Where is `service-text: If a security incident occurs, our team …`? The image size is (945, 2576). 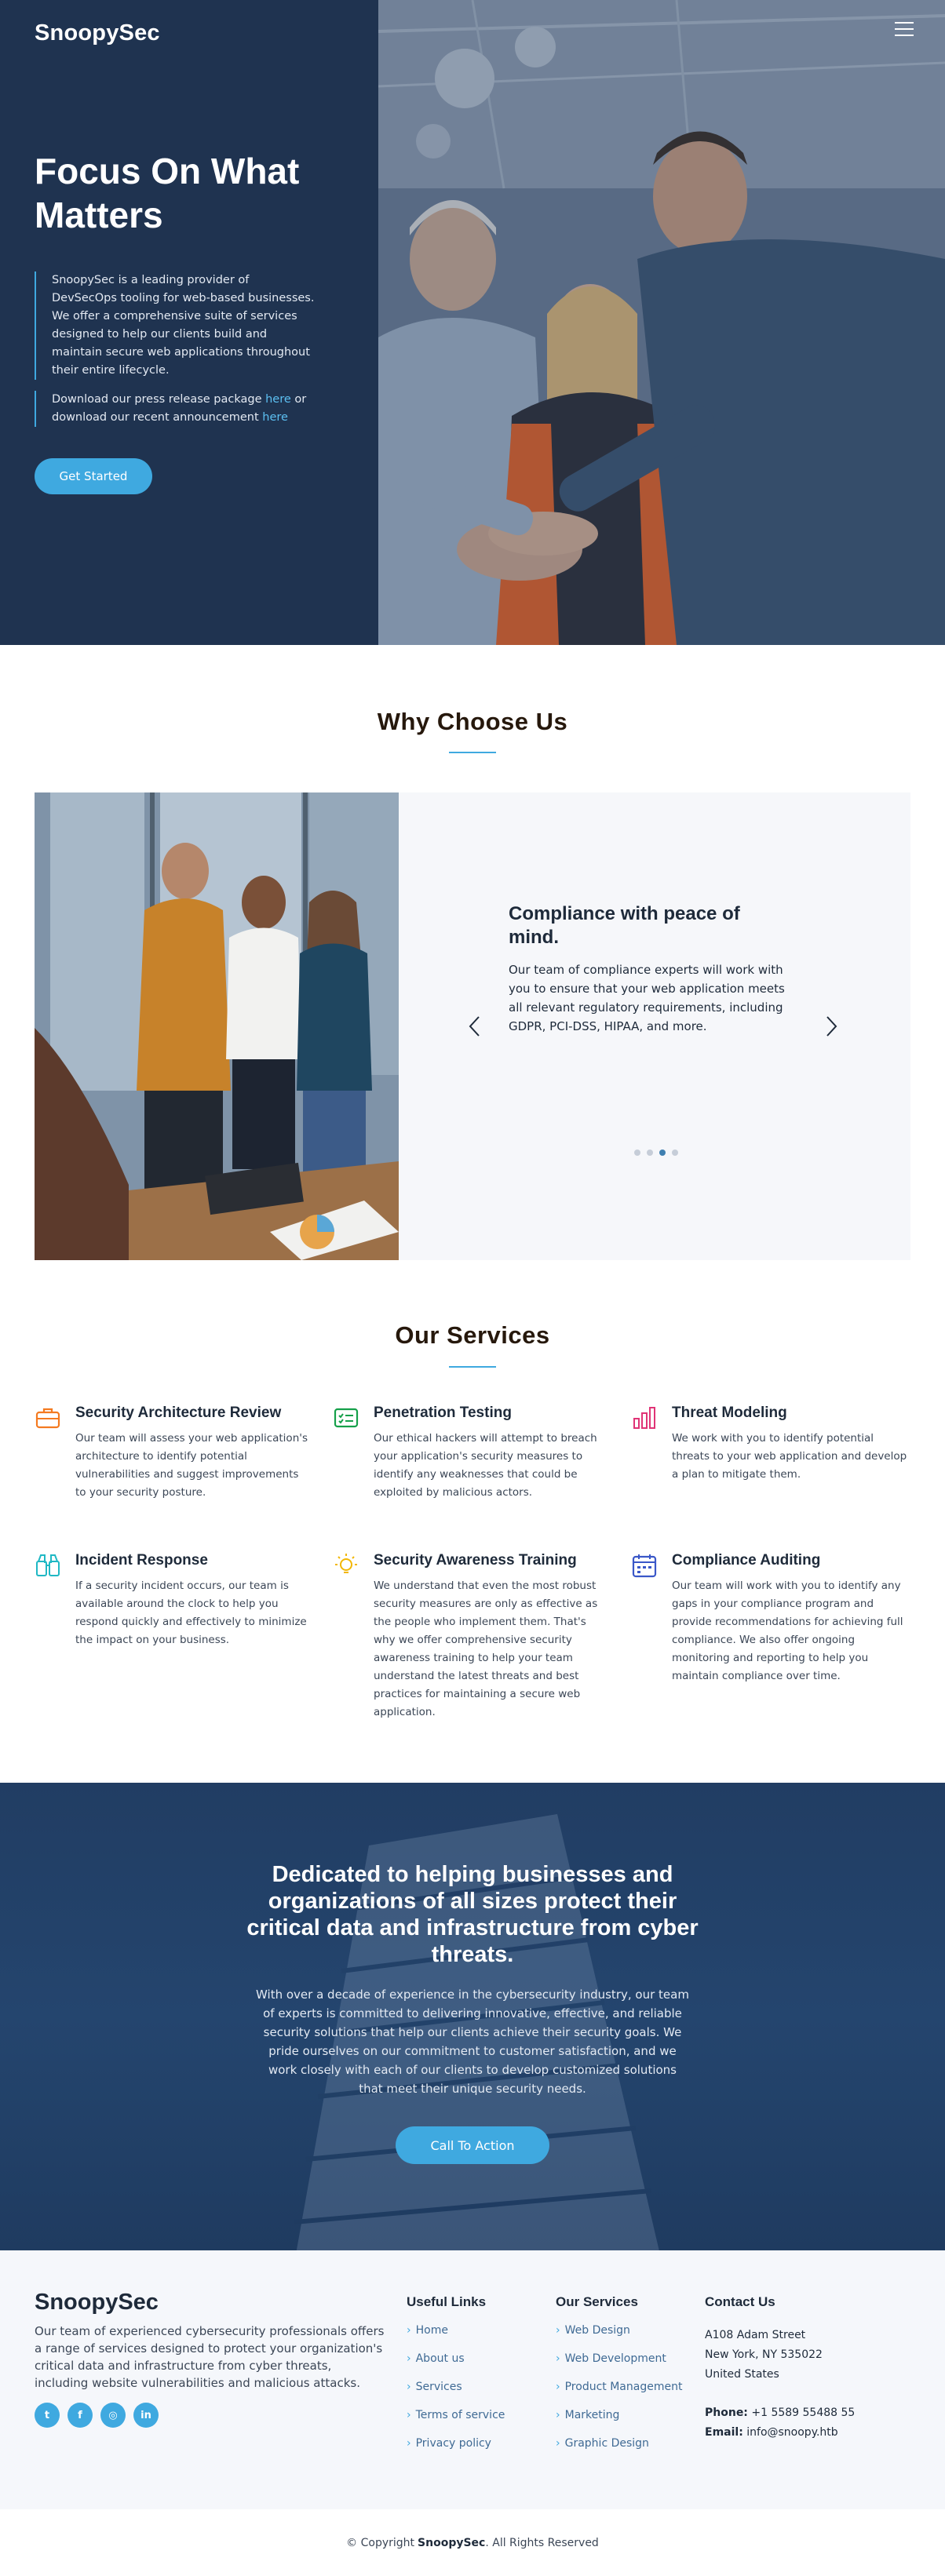
service-text: If a security incident occurs, our team … is located at coordinates (191, 1612).